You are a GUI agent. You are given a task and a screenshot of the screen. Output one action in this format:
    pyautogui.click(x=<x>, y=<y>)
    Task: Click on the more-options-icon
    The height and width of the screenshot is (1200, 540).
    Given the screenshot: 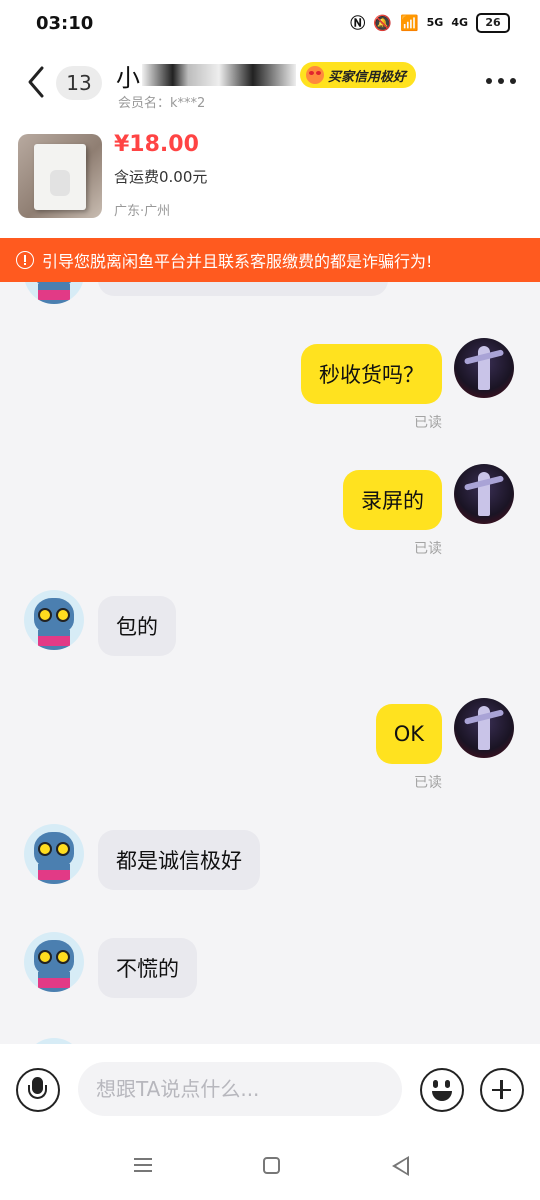 What is the action you would take?
    pyautogui.click(x=501, y=81)
    